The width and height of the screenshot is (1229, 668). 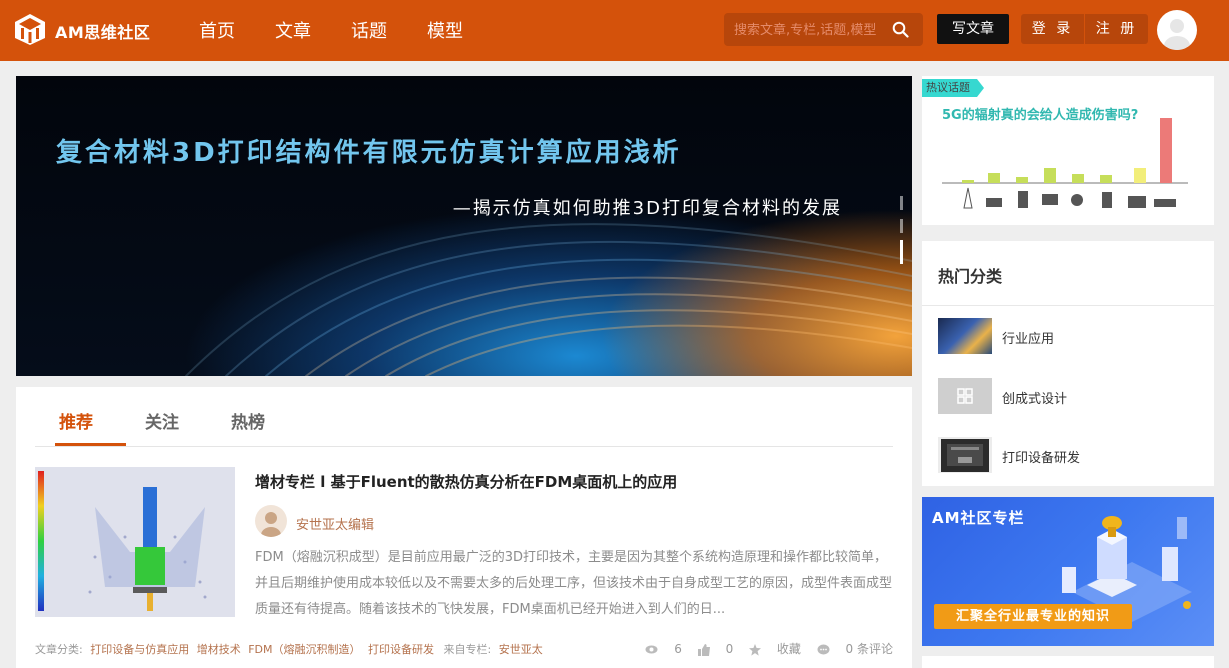 What do you see at coordinates (1068, 571) in the screenshot?
I see `am-column-banner: AM社区专栏 汇聚全行业最专业的知识` at bounding box center [1068, 571].